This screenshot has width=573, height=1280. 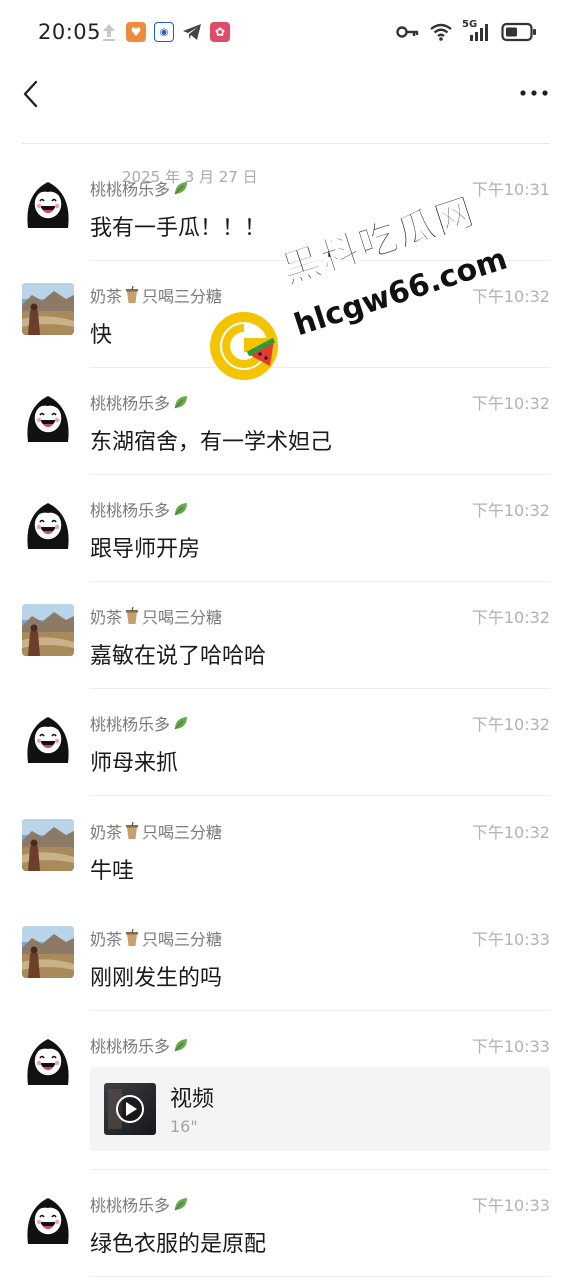 I want to click on system-icons: 5G, so click(x=466, y=30).